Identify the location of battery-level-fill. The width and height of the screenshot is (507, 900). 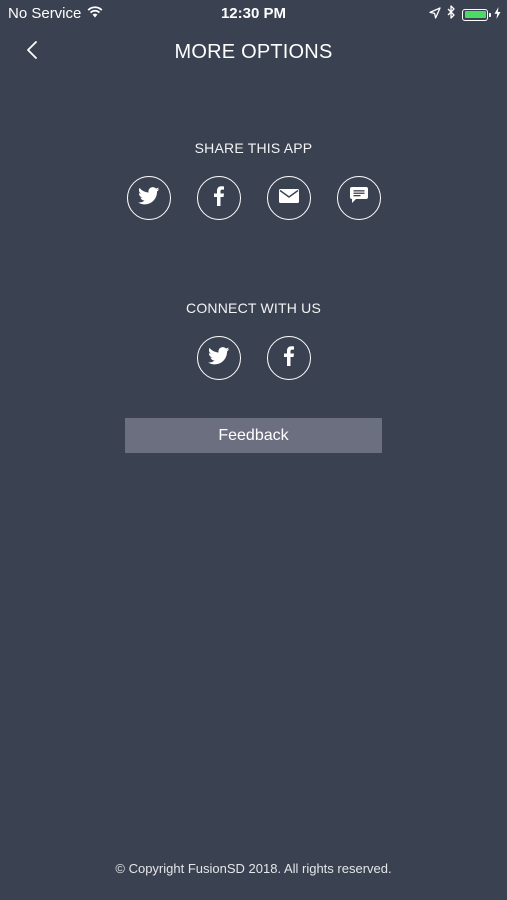
(475, 14).